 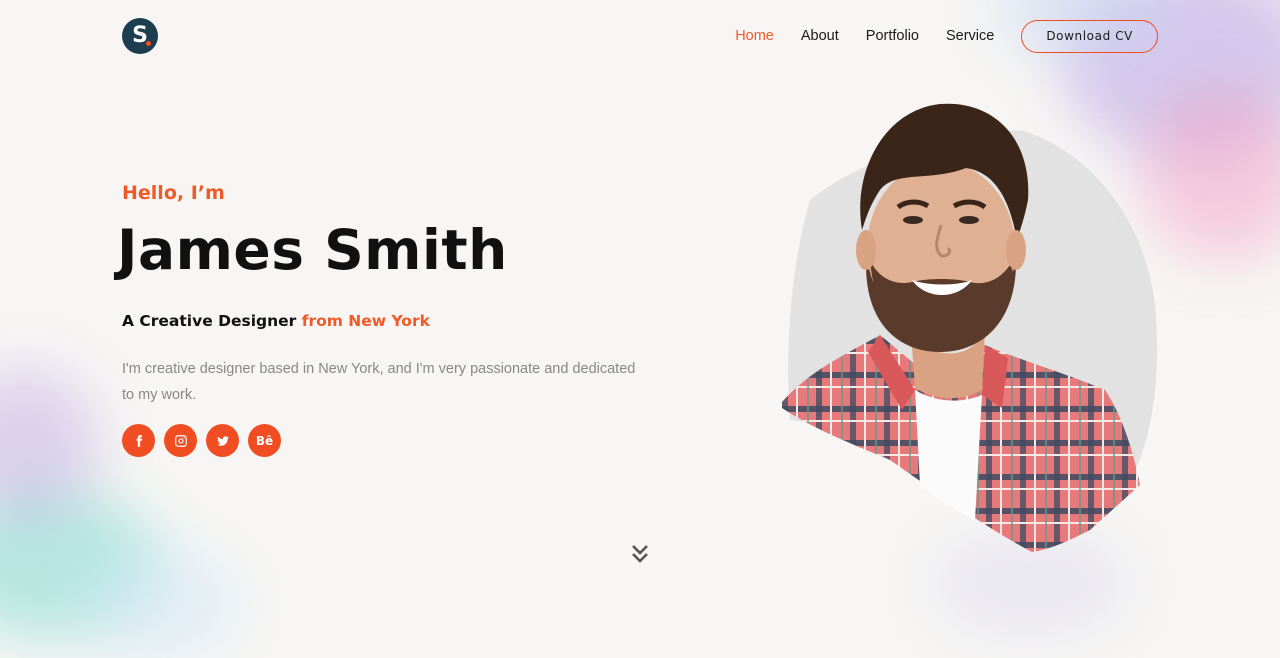 I want to click on tagline-prefix: A Creative Designer, so click(x=212, y=321).